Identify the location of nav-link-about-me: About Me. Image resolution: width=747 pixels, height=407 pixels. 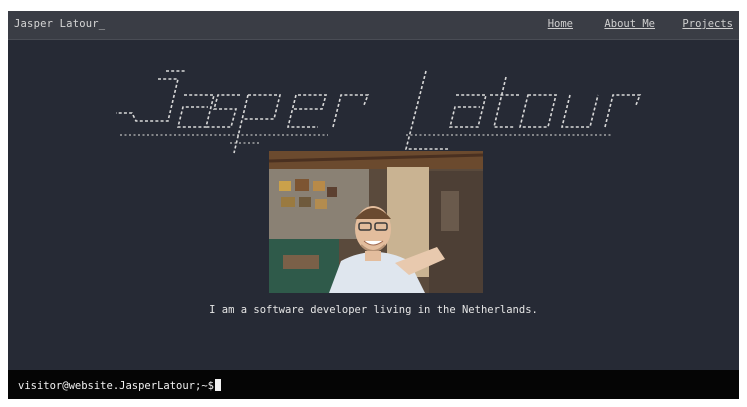
(629, 24).